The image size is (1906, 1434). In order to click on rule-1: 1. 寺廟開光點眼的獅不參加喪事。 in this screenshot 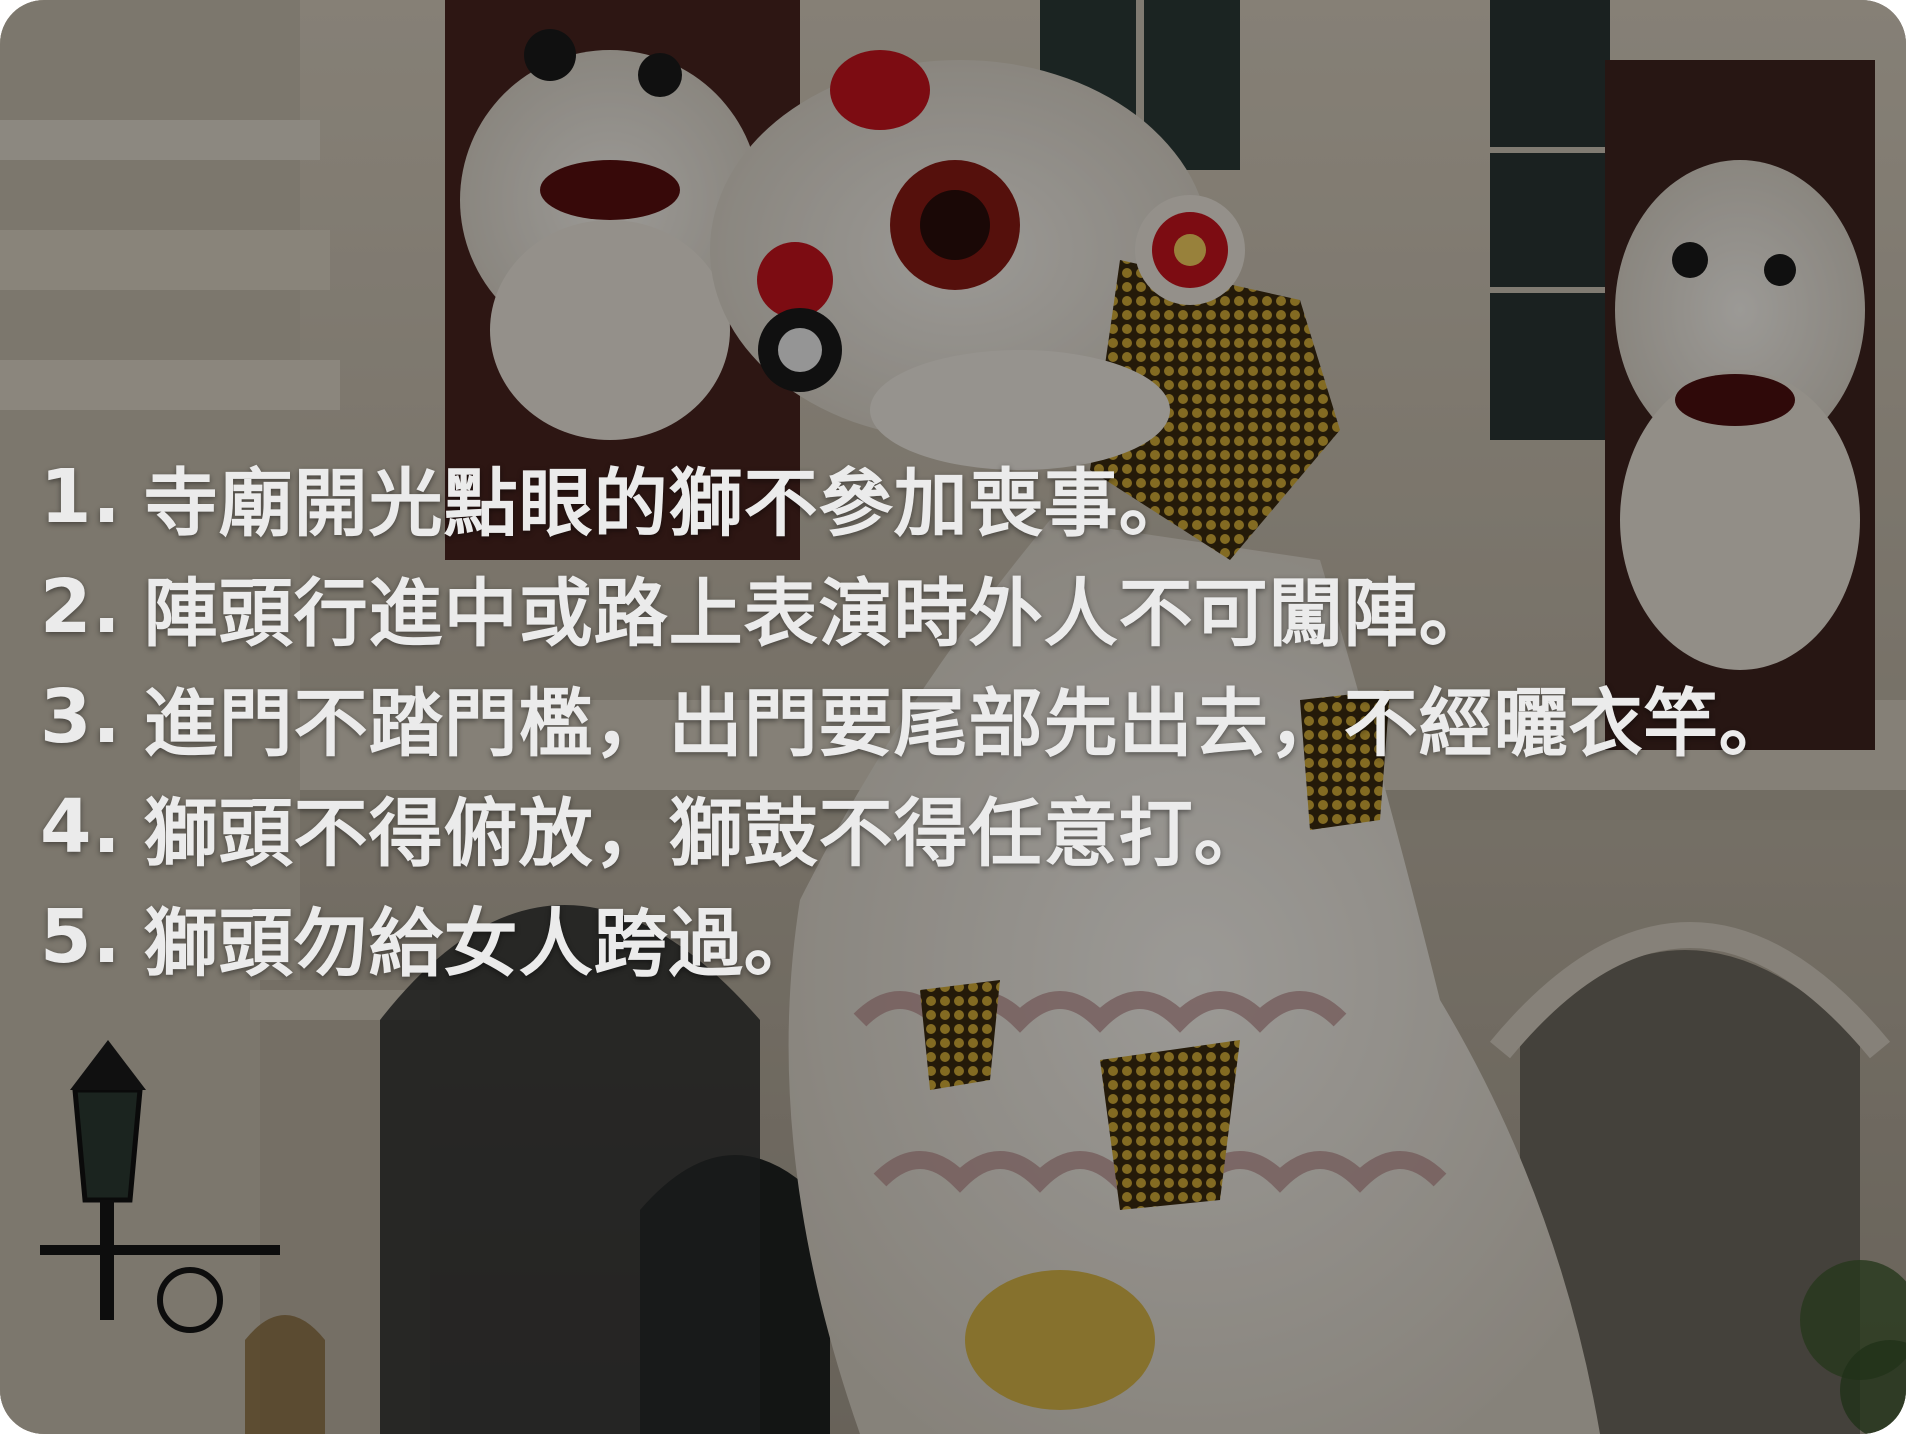, I will do `click(917, 497)`.